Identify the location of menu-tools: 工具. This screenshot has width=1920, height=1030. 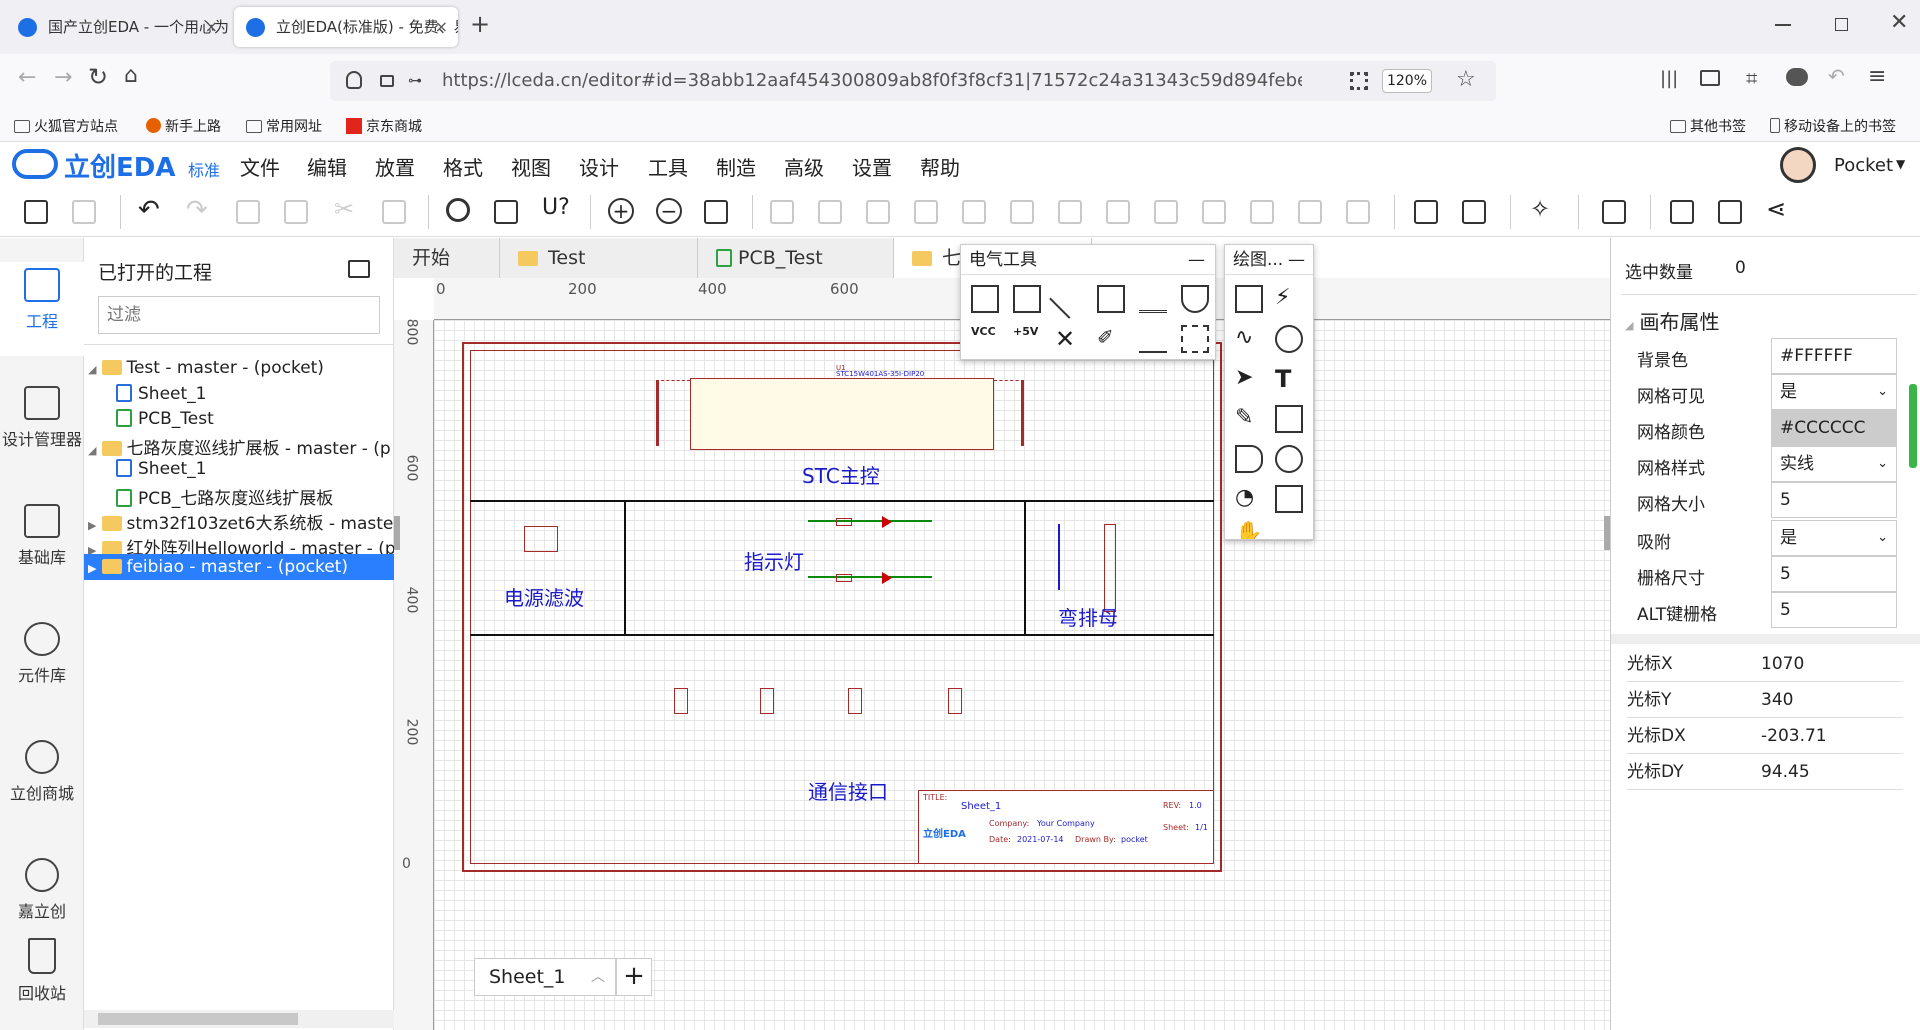
(668, 166).